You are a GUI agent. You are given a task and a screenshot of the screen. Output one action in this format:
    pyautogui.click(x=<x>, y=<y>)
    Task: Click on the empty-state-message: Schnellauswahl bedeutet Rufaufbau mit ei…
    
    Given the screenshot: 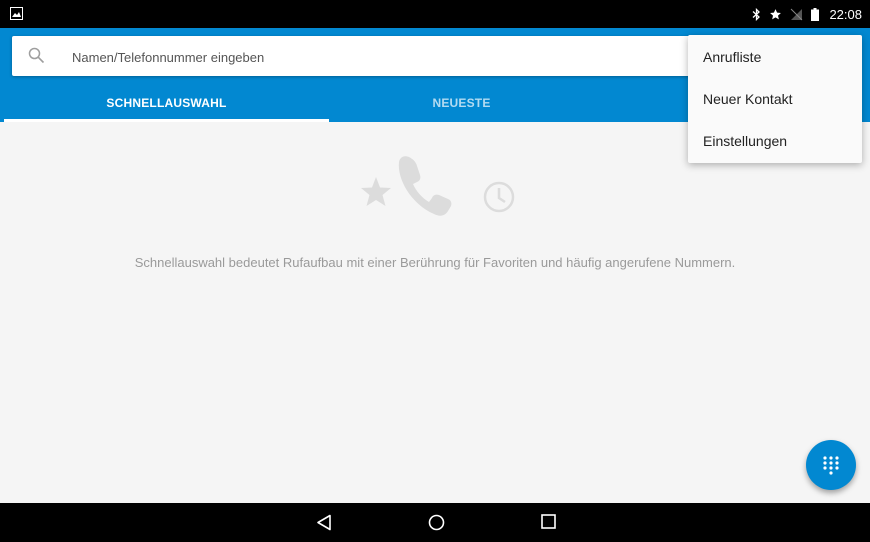 What is the action you would take?
    pyautogui.click(x=435, y=262)
    